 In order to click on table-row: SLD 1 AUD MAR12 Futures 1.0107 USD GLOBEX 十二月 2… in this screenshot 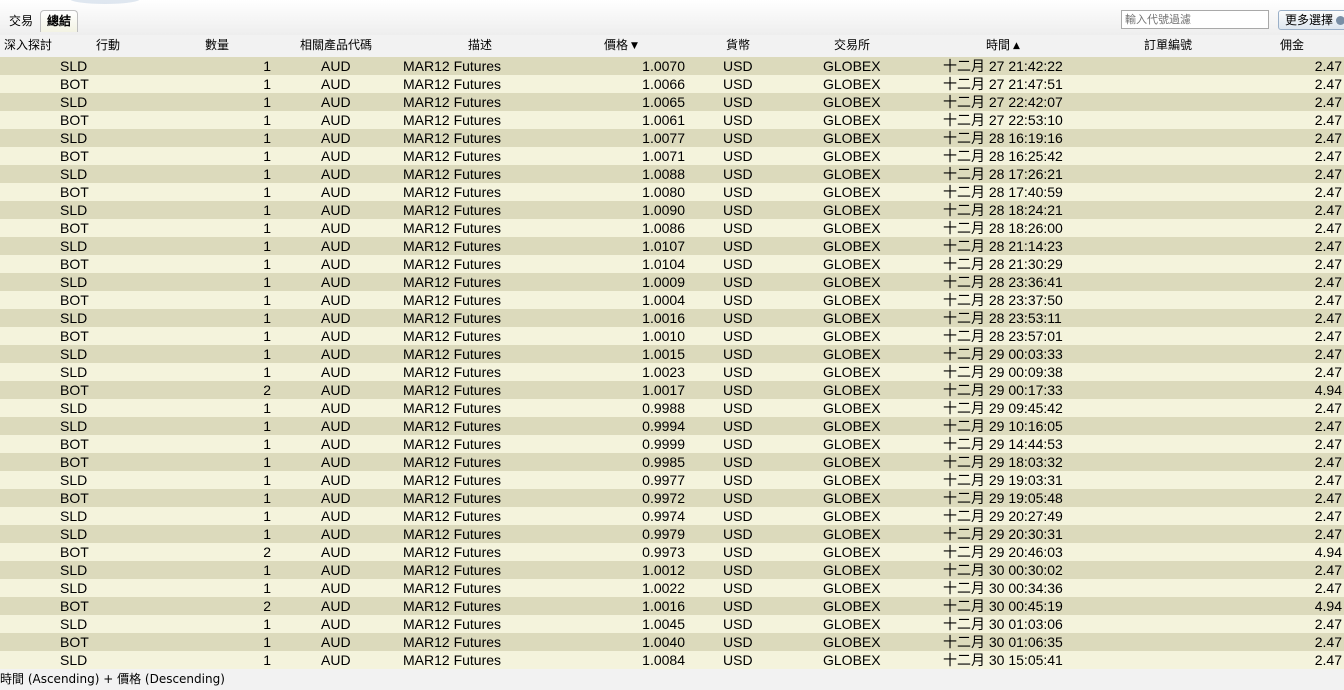, I will do `click(672, 246)`.